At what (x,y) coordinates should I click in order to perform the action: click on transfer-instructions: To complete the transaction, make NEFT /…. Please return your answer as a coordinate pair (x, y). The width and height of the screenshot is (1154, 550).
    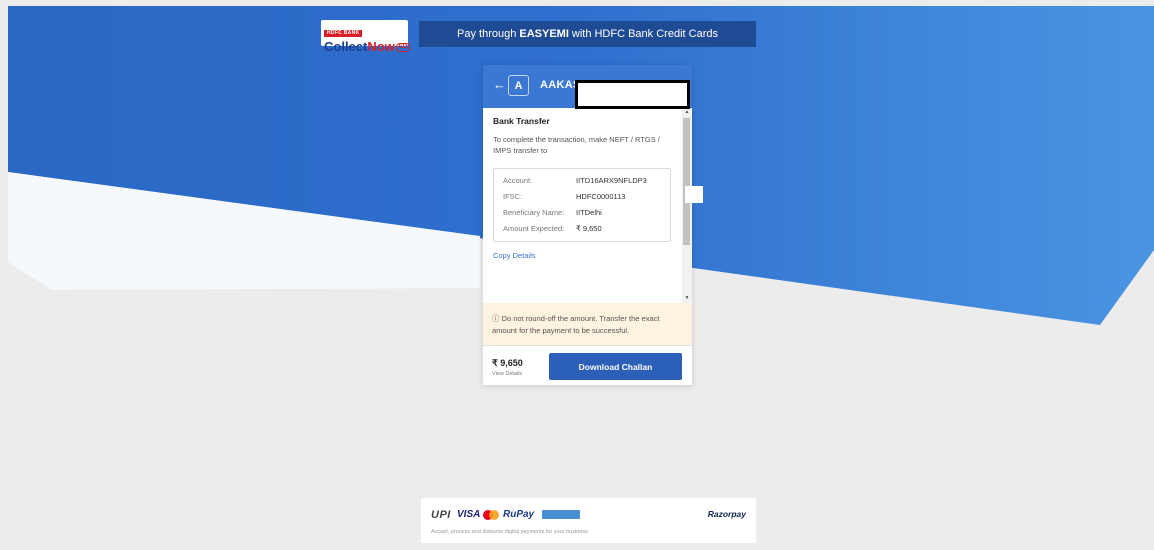
    Looking at the image, I should click on (576, 145).